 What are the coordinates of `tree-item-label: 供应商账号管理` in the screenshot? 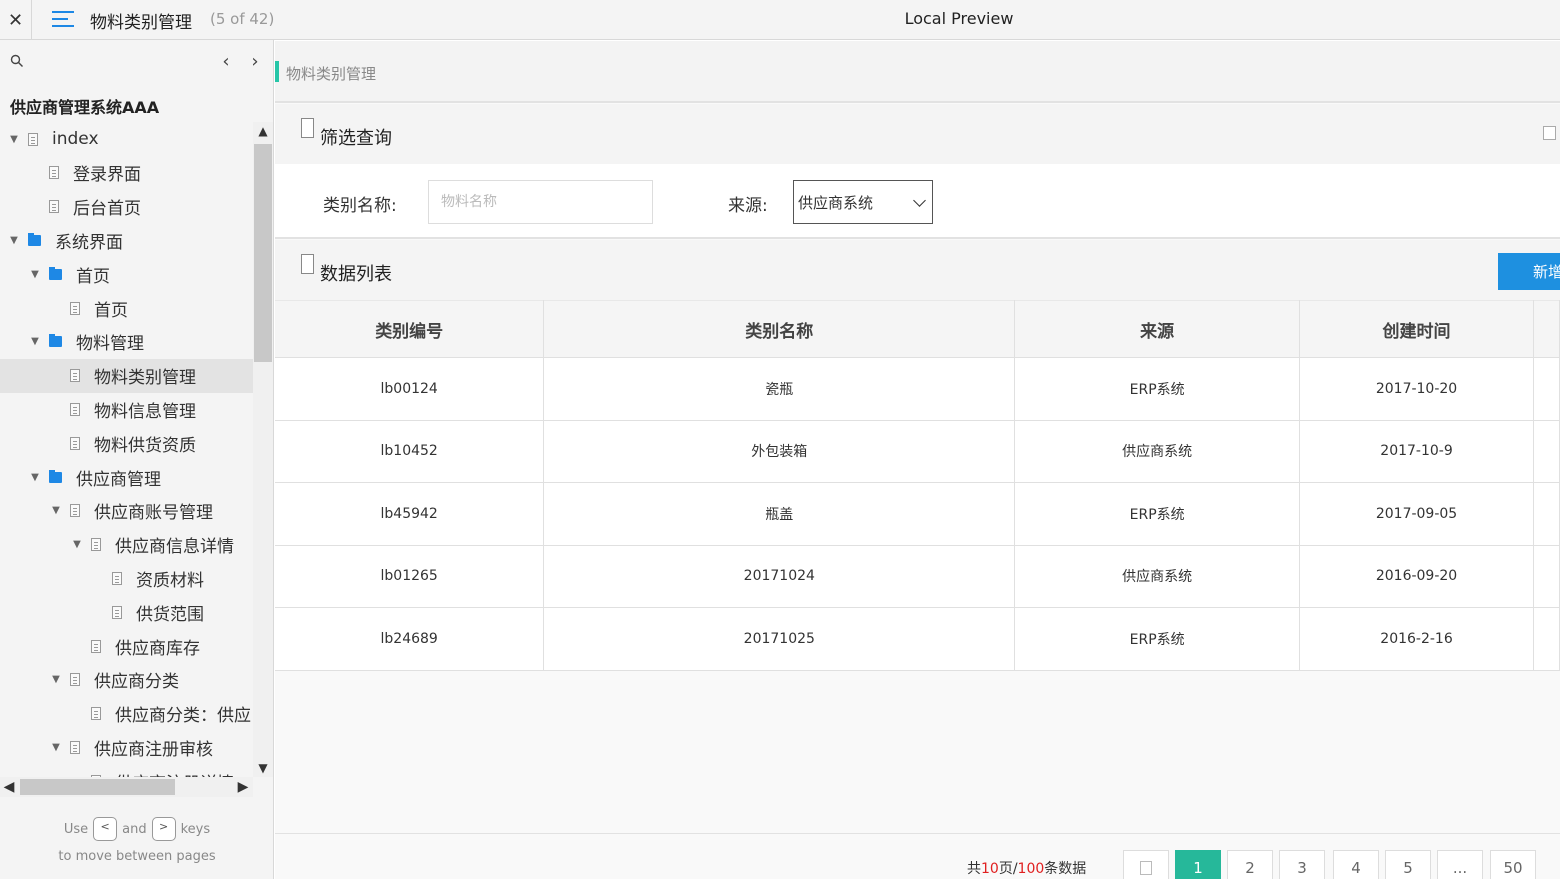 It's located at (153, 513).